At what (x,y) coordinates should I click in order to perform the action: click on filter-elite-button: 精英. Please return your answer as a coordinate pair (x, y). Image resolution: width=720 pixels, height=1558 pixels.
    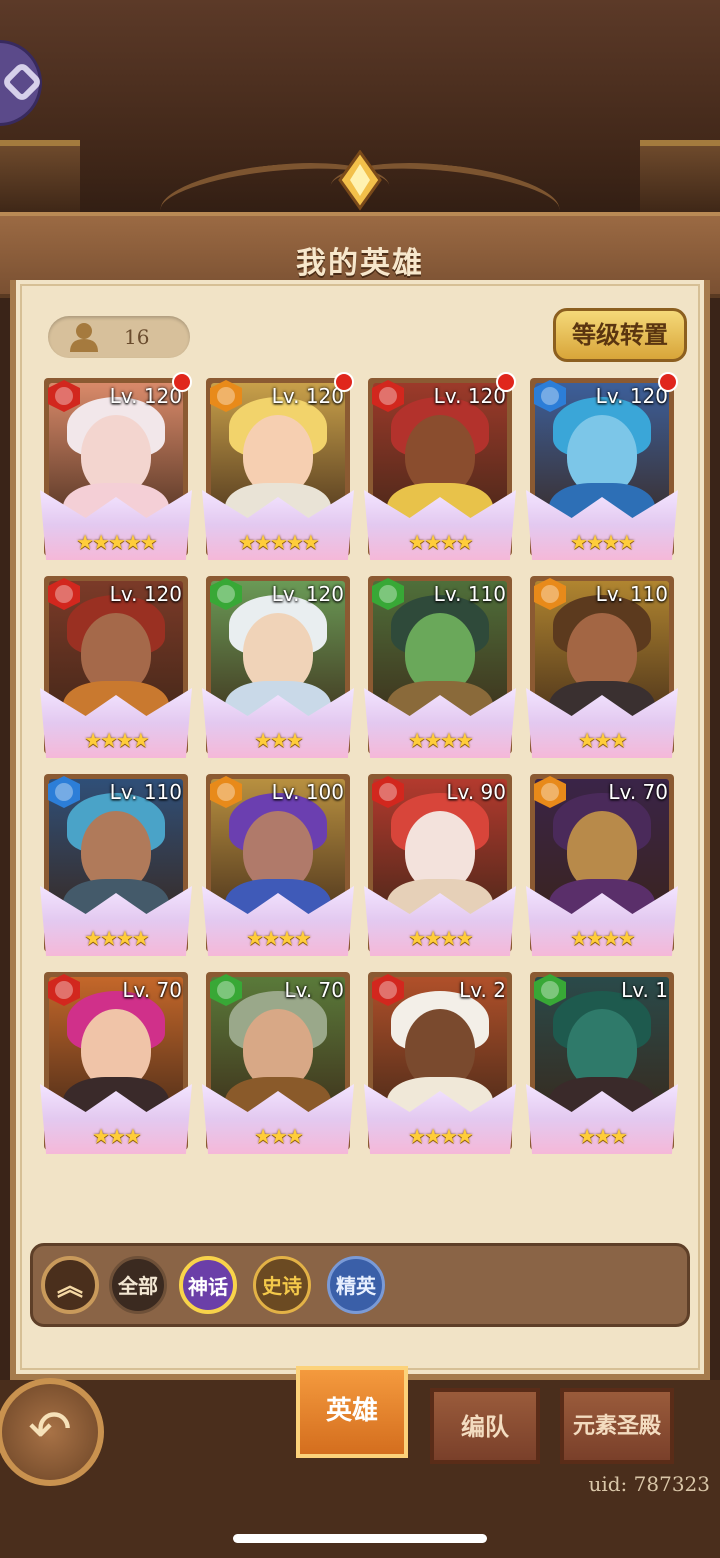
    Looking at the image, I should click on (356, 1285).